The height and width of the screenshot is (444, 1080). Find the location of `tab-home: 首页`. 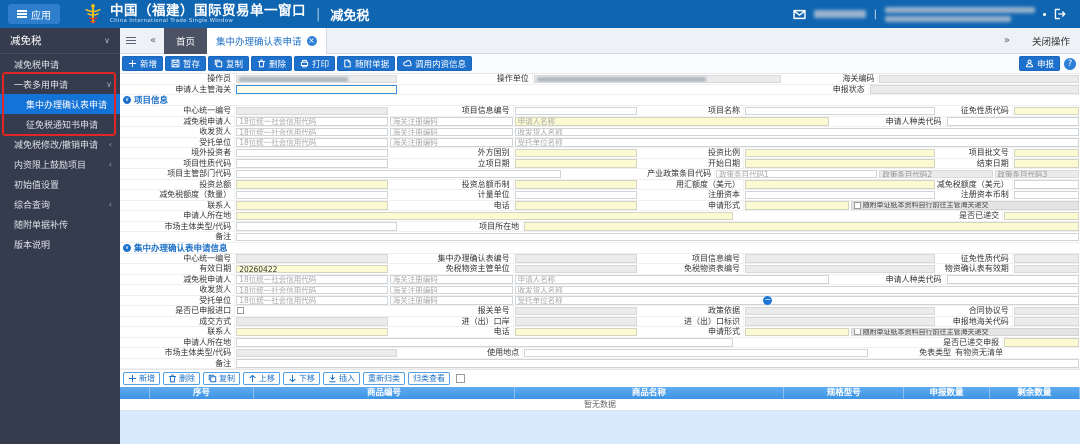

tab-home: 首页 is located at coordinates (186, 40).